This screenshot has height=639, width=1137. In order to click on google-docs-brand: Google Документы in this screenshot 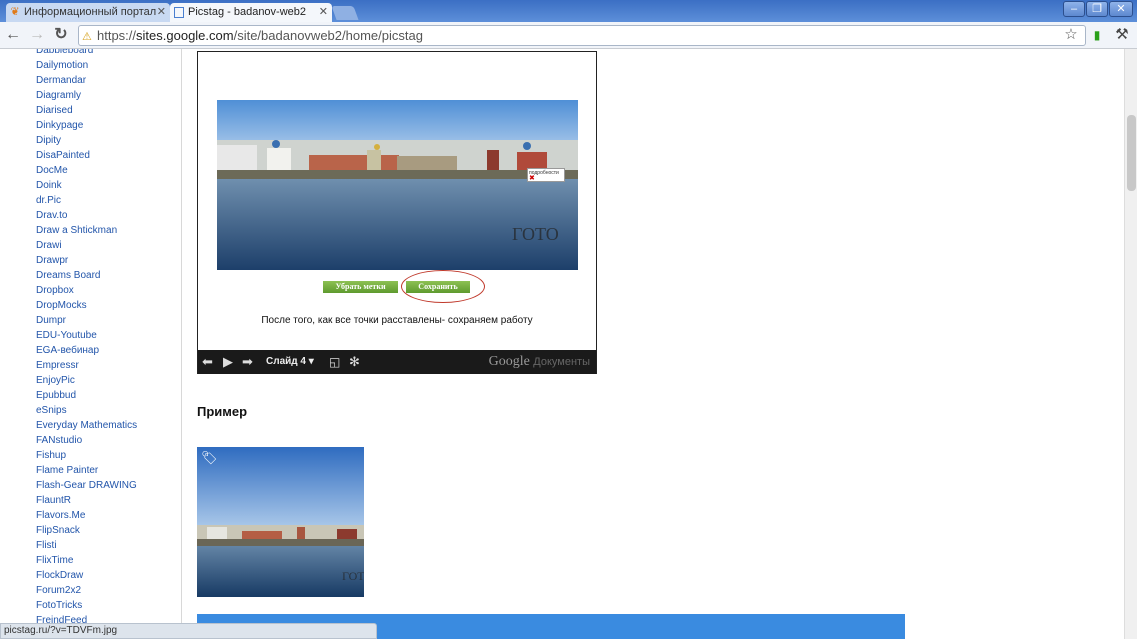, I will do `click(539, 362)`.